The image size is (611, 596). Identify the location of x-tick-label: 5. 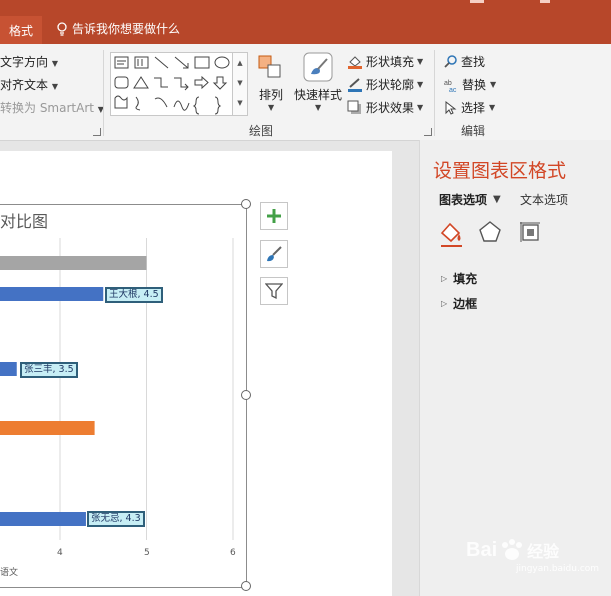
(147, 553).